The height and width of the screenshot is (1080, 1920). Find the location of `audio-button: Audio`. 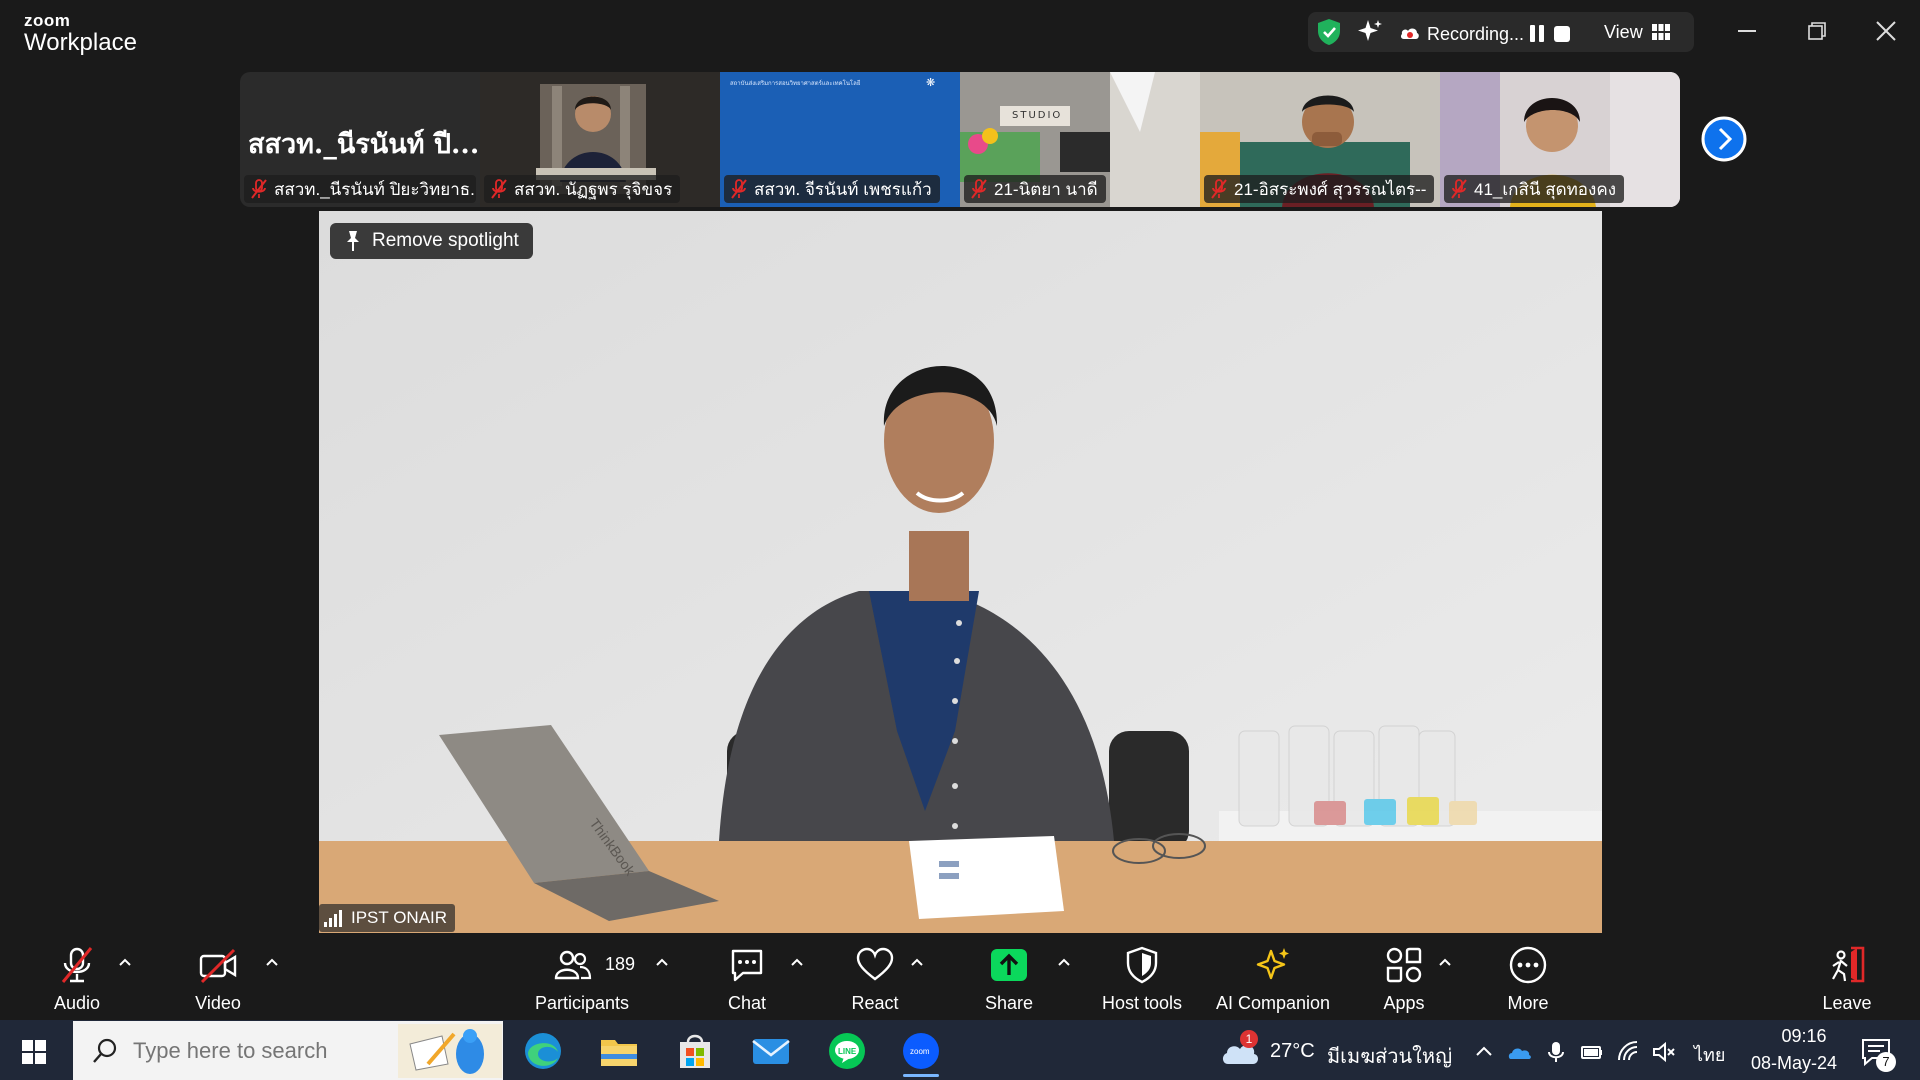

audio-button: Audio is located at coordinates (77, 976).